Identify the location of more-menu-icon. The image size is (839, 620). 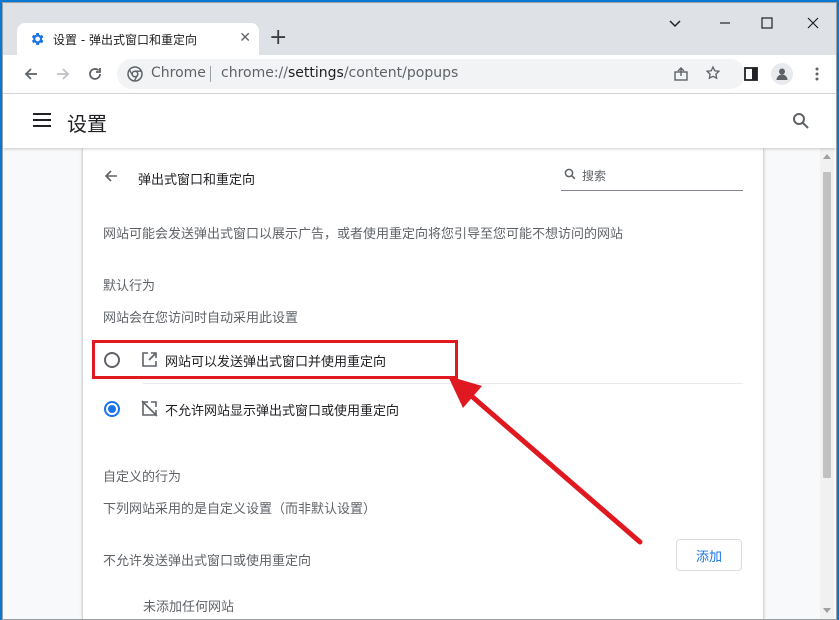
(817, 74).